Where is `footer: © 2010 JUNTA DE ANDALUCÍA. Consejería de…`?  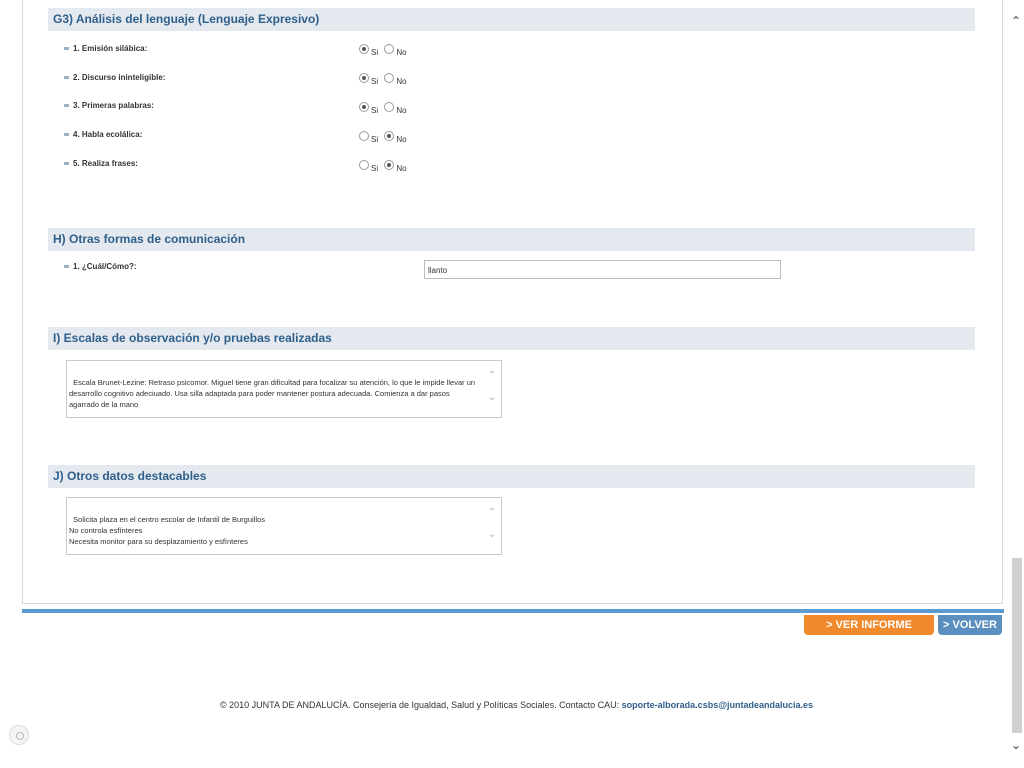
footer: © 2010 JUNTA DE ANDALUCÍA. Consejería de… is located at coordinates (516, 705).